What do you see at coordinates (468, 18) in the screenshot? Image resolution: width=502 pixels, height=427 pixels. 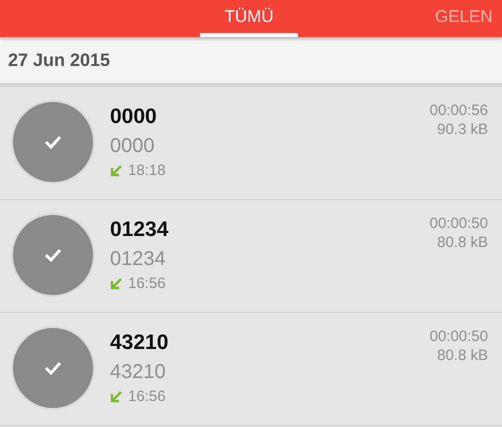 I see `tab: GELEN` at bounding box center [468, 18].